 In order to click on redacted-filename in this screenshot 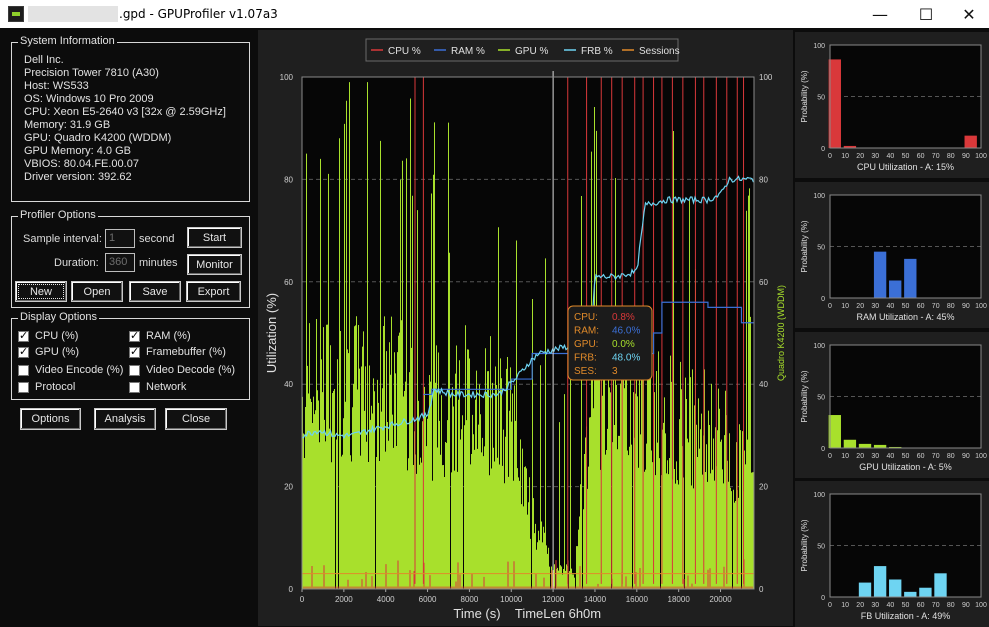, I will do `click(73, 14)`.